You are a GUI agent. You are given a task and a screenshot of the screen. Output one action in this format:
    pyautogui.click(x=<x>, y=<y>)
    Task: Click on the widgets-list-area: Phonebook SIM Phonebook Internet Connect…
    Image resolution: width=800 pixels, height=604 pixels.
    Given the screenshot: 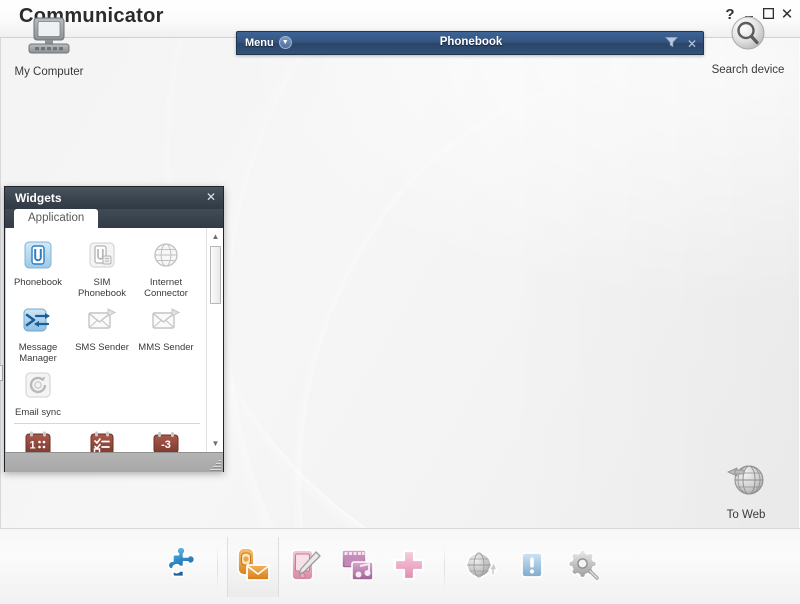 What is the action you would take?
    pyautogui.click(x=114, y=340)
    